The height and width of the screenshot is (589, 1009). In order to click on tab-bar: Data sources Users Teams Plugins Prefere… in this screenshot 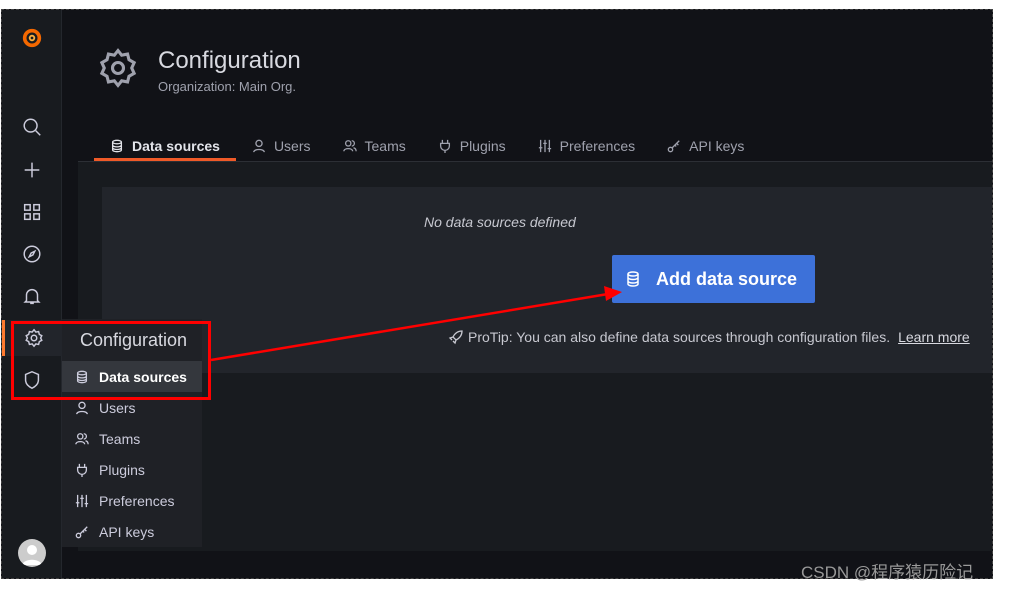, I will do `click(427, 145)`.